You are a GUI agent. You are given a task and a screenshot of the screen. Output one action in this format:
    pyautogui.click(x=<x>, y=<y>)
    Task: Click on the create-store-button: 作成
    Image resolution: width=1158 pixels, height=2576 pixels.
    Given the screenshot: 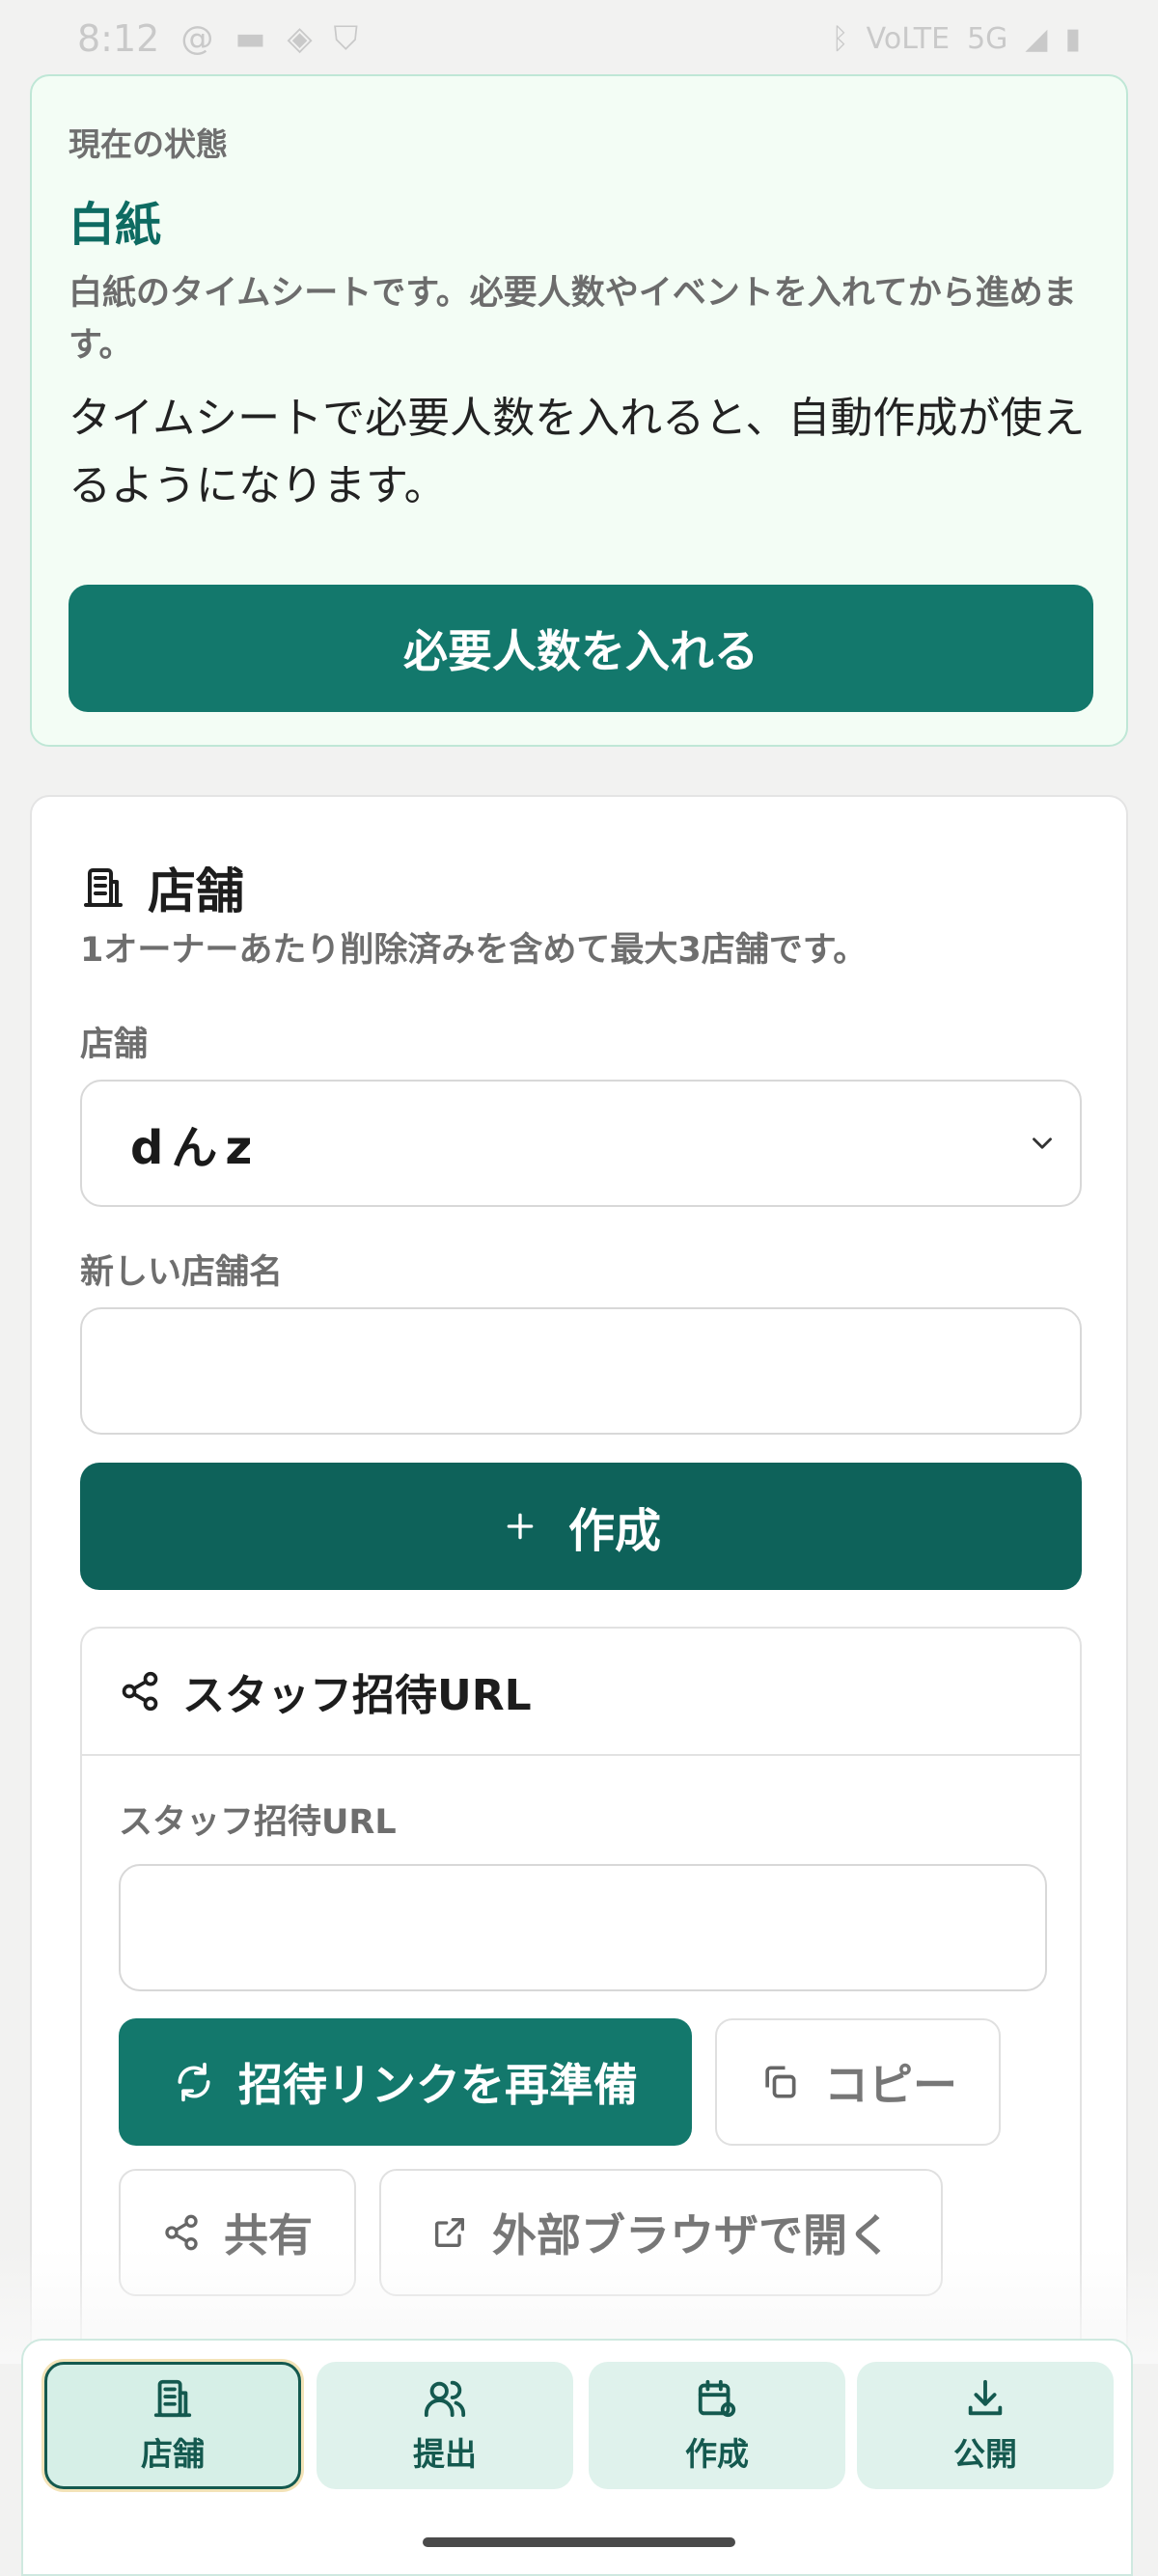 What is the action you would take?
    pyautogui.click(x=581, y=1527)
    